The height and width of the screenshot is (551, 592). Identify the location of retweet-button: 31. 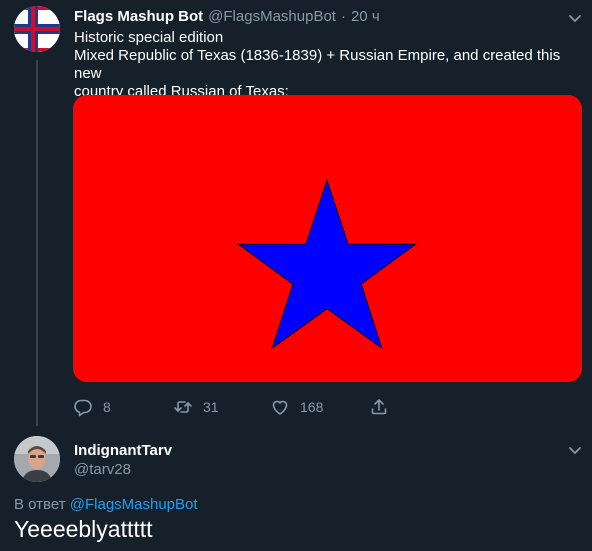
(196, 407).